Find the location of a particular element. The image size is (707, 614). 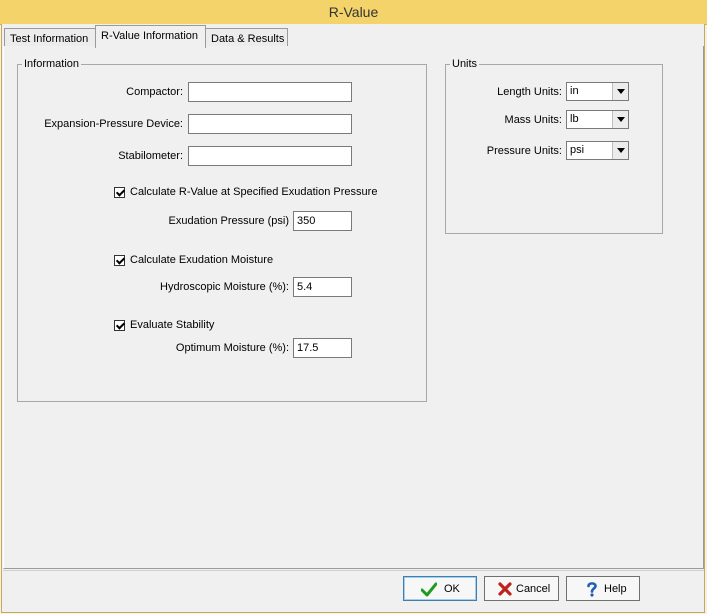

tab-label: Data & Results is located at coordinates (248, 39).